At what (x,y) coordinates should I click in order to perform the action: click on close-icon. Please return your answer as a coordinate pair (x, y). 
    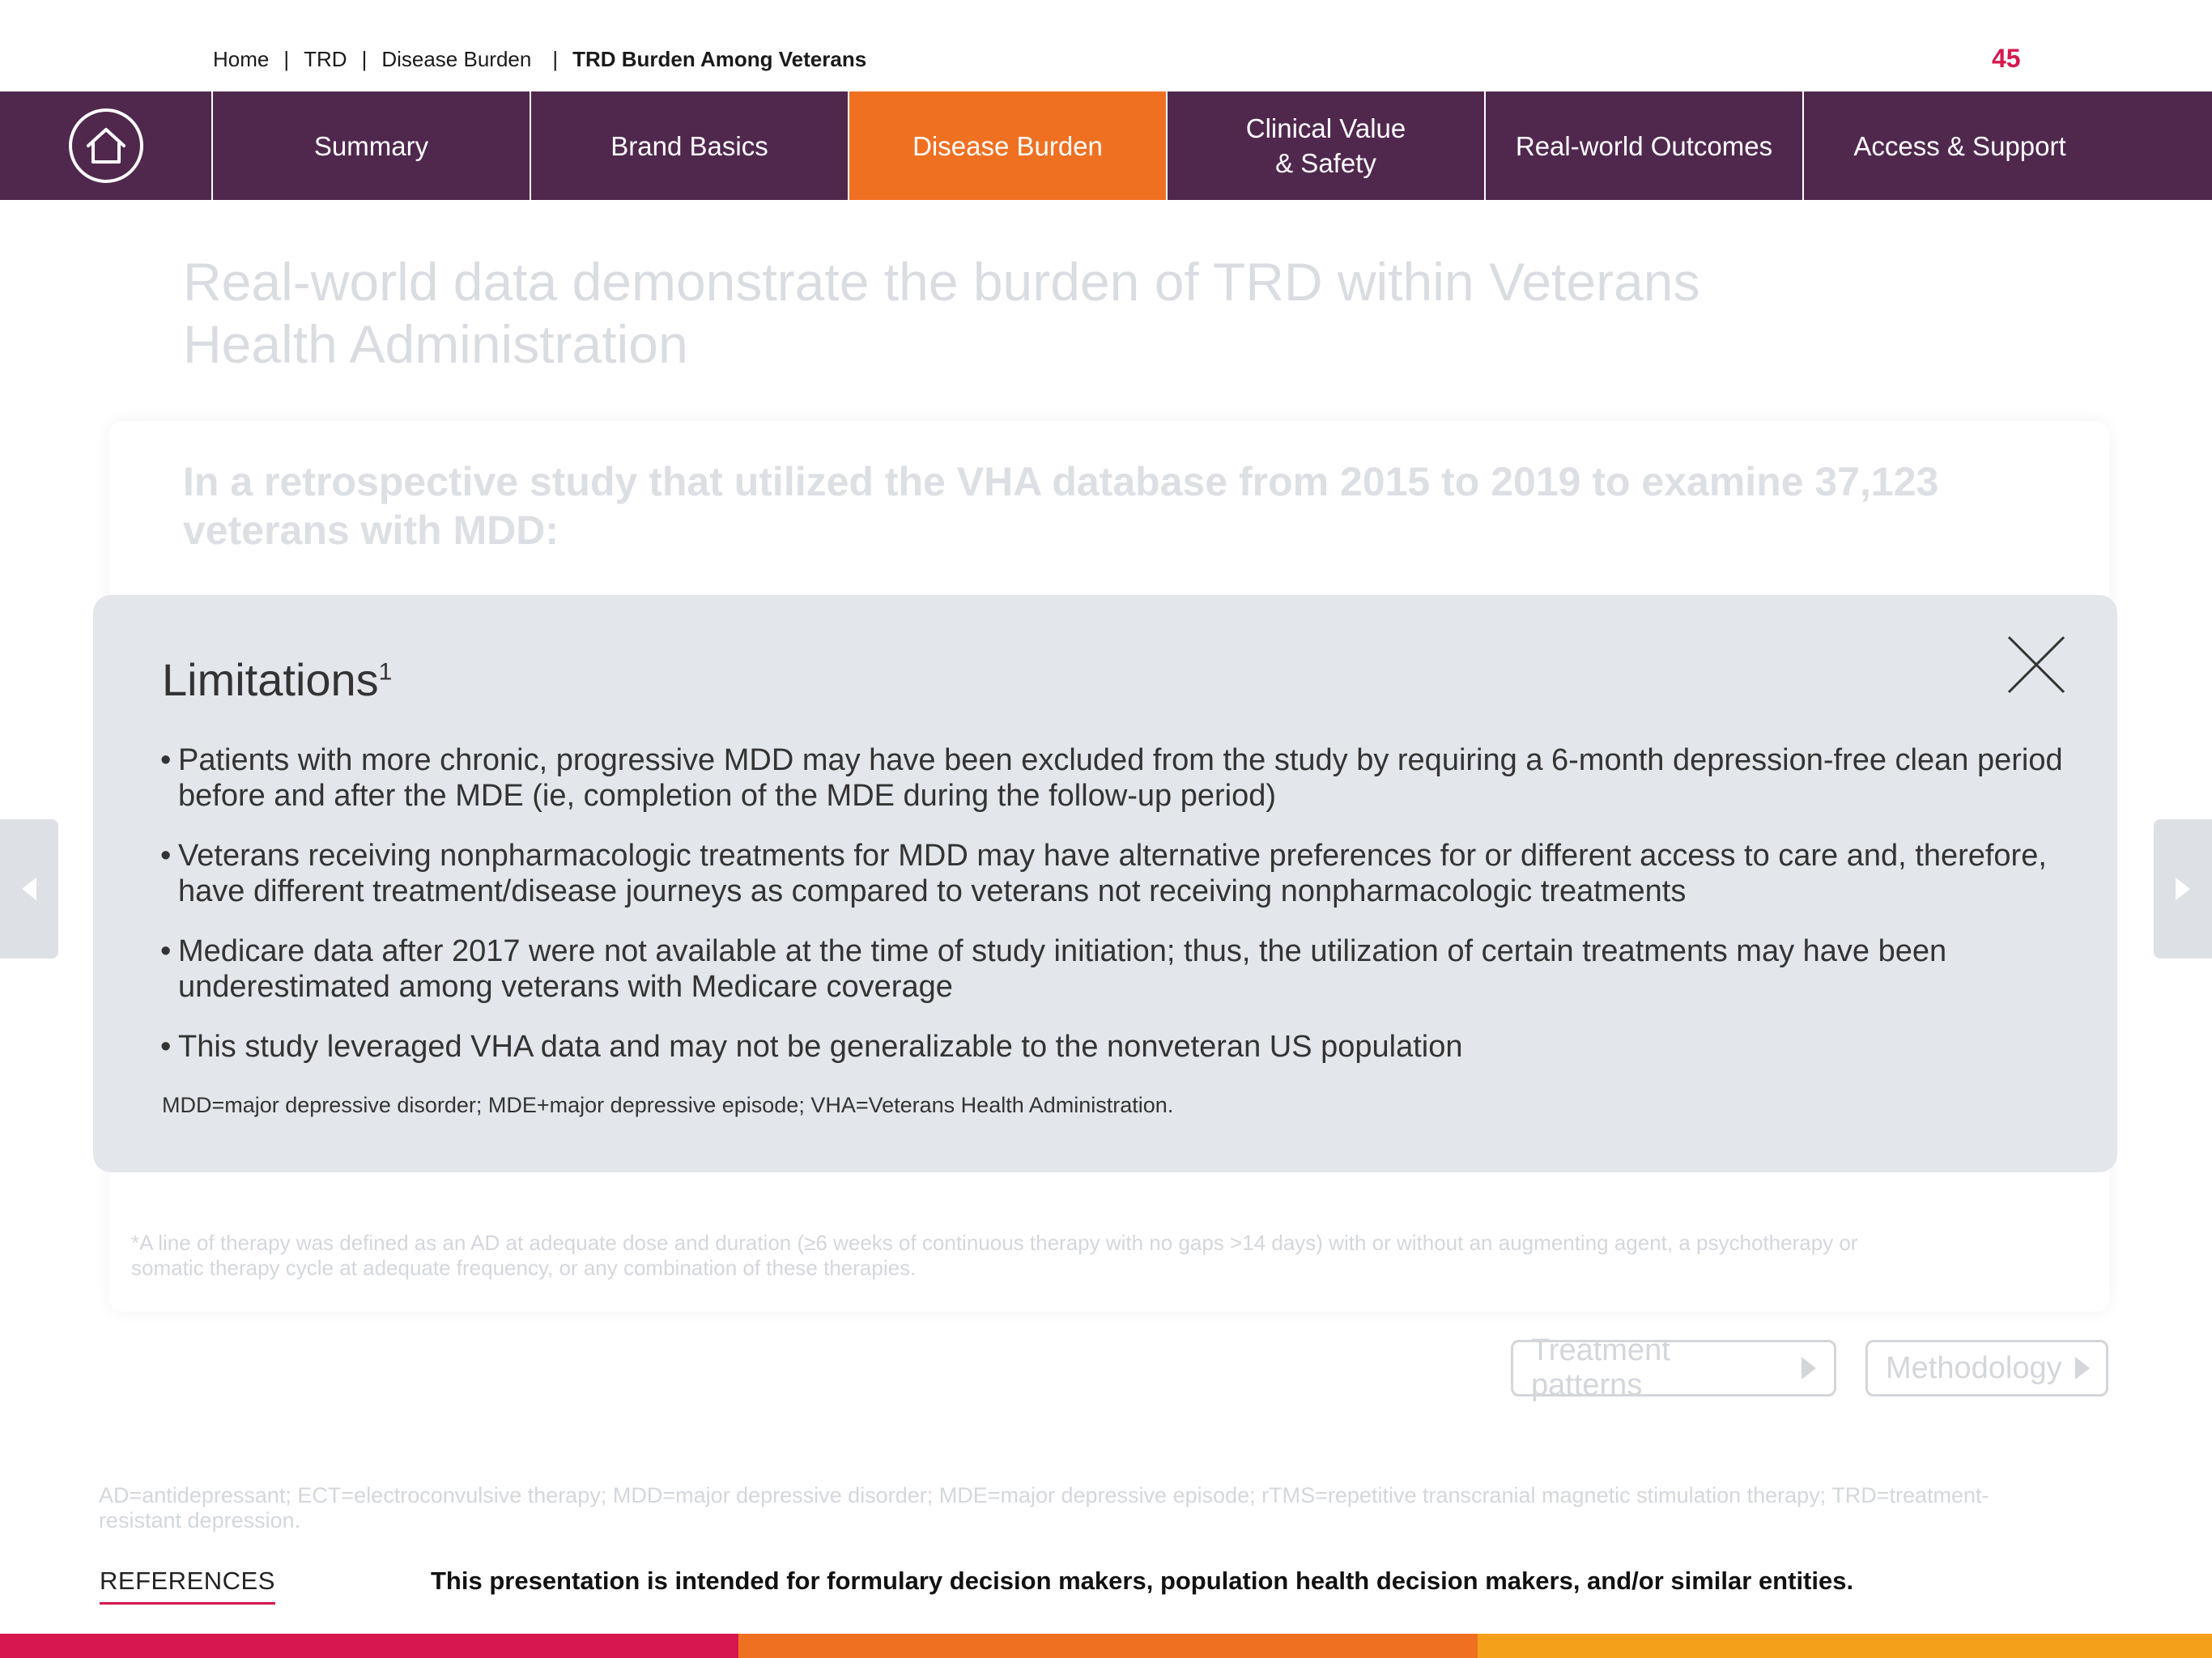
    Looking at the image, I should click on (2036, 665).